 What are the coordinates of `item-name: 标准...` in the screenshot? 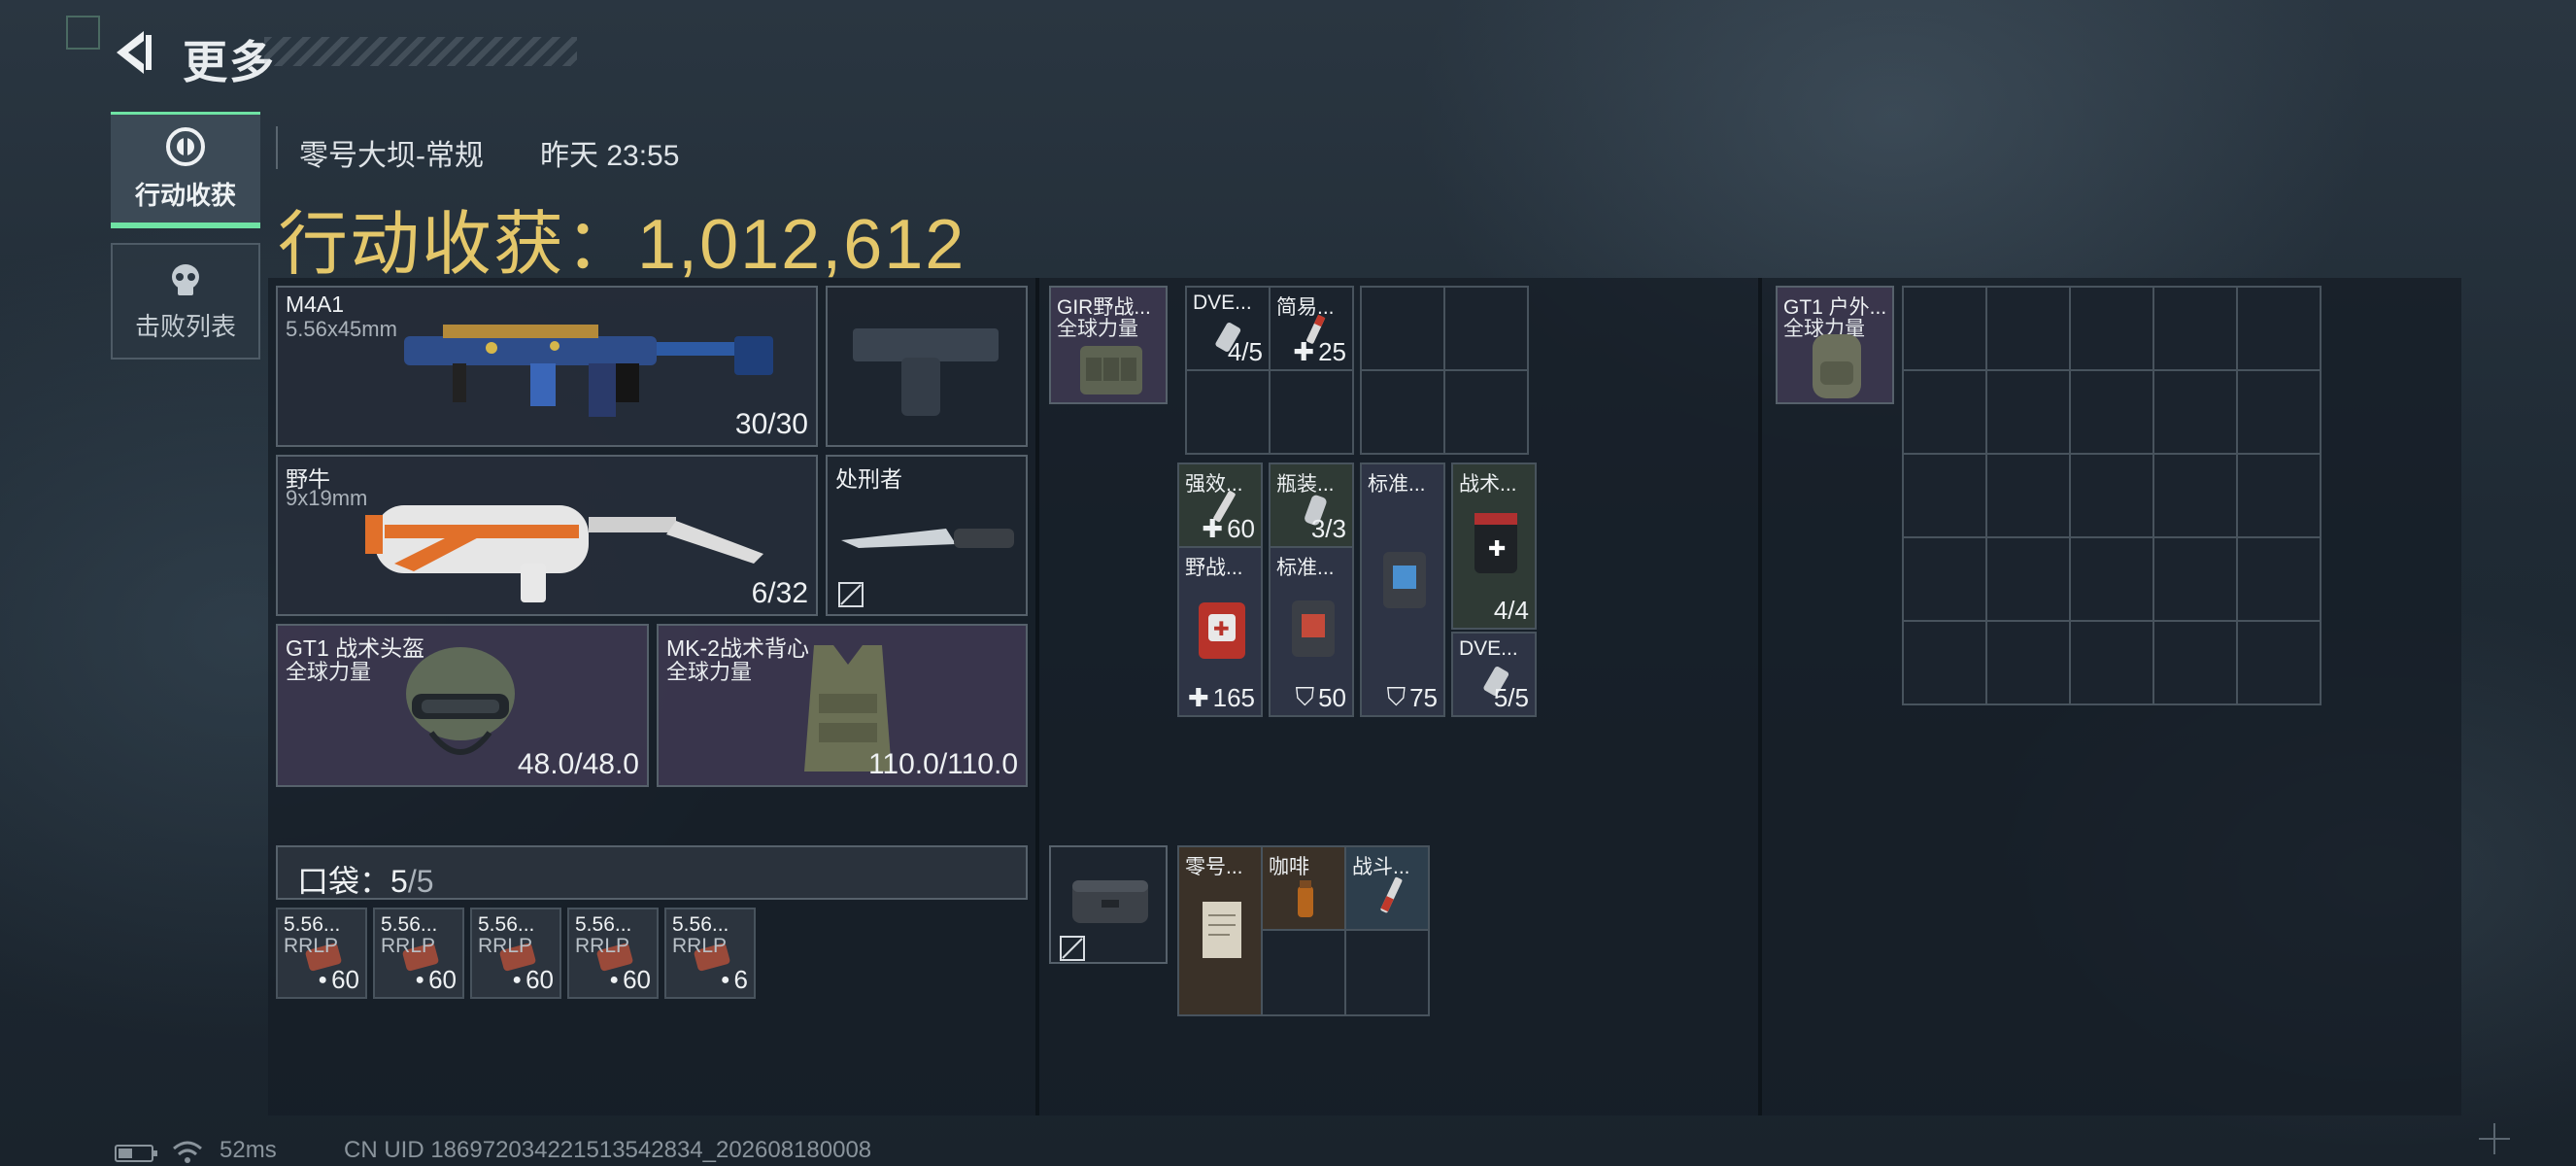 It's located at (1305, 568).